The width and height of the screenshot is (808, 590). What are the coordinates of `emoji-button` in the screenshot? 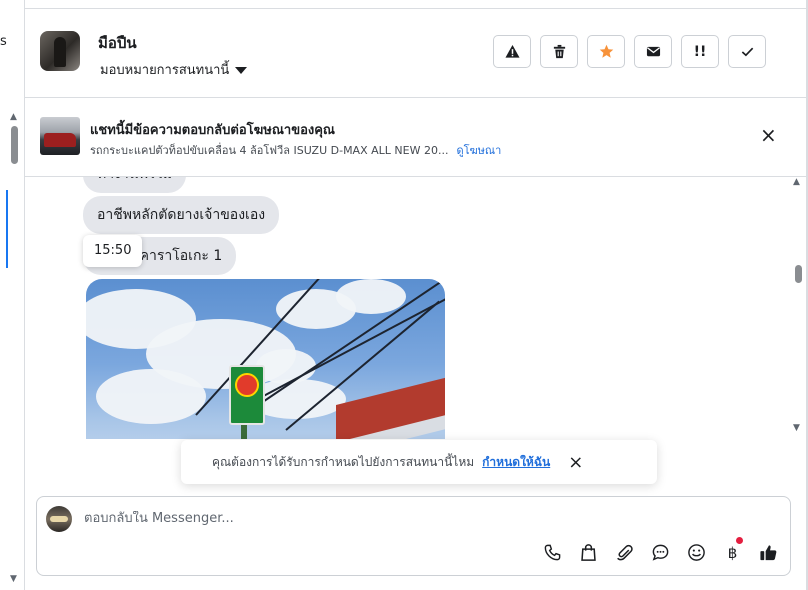 It's located at (696, 552).